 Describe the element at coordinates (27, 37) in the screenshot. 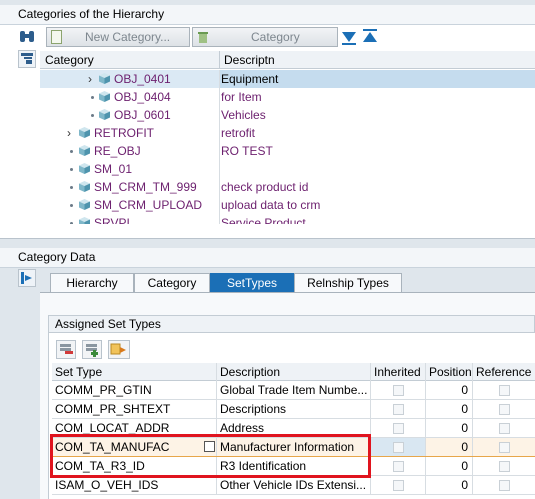

I see `find-binoculars-icon` at that location.